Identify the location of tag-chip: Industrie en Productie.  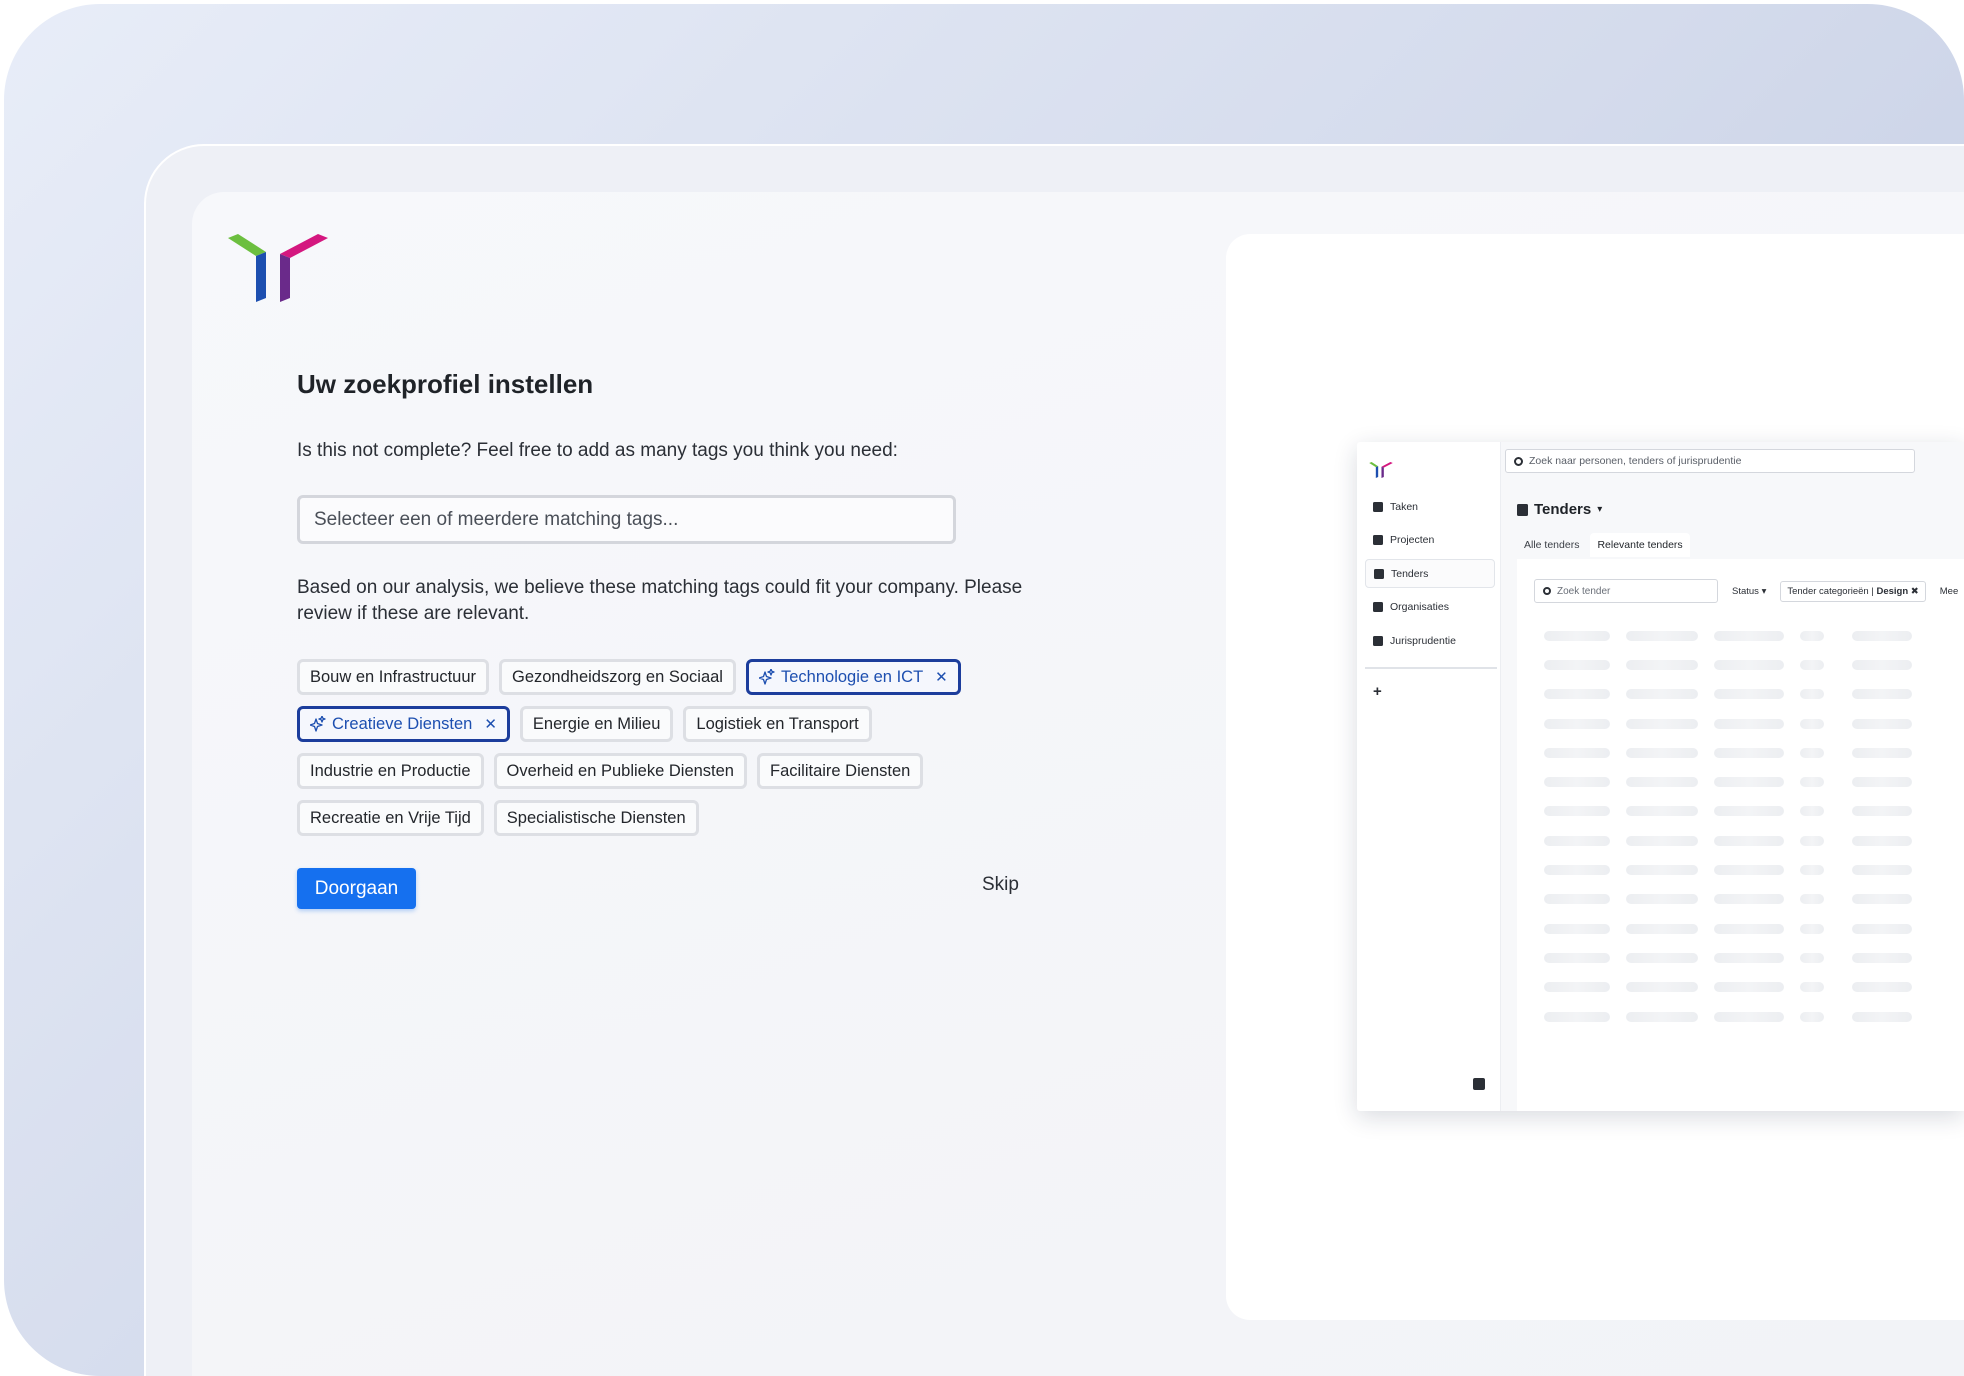
(390, 771).